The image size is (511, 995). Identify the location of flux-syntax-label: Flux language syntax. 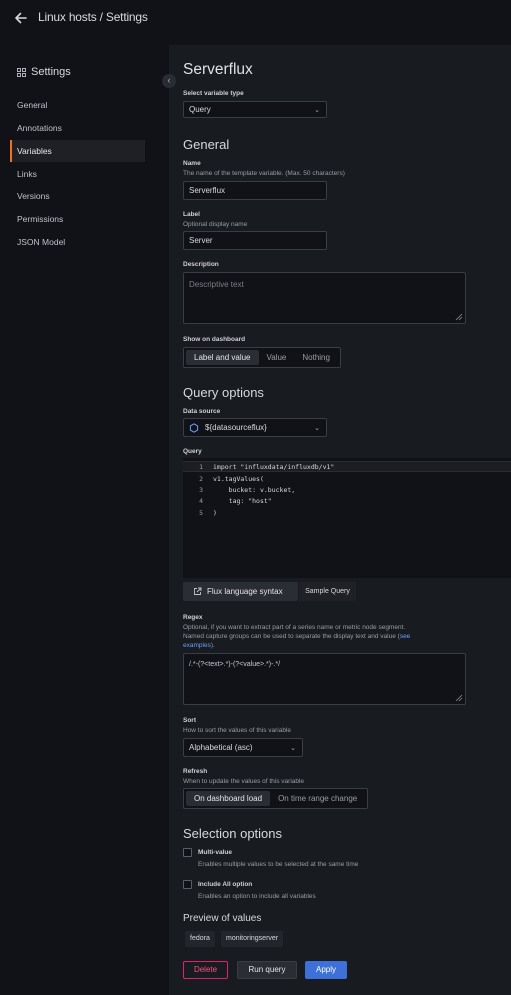
(245, 591).